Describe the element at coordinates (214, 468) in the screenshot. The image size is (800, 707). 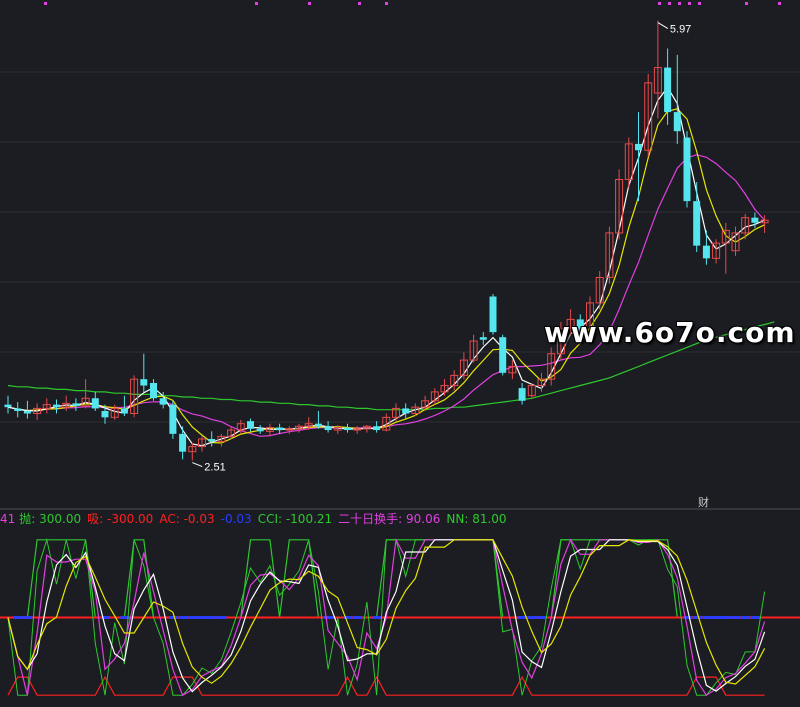
I see `low-price-label: 2.51` at that location.